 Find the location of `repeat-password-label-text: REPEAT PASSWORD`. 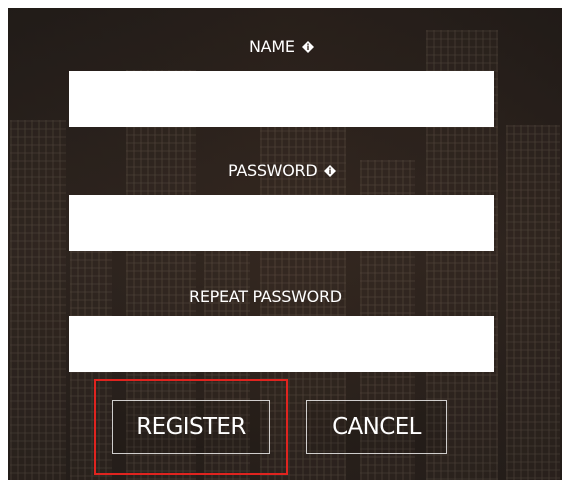

repeat-password-label-text: REPEAT PASSWORD is located at coordinates (265, 296).